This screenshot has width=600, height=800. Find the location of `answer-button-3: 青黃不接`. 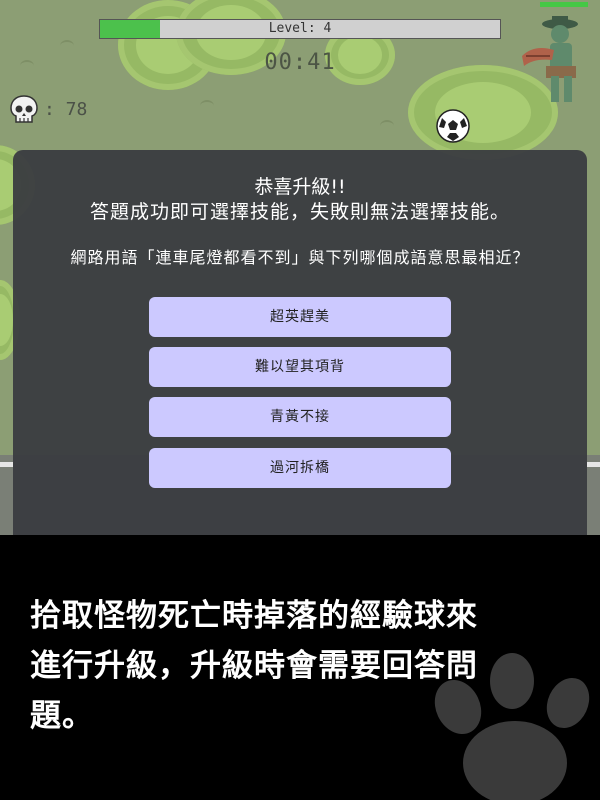

answer-button-3: 青黃不接 is located at coordinates (300, 417).